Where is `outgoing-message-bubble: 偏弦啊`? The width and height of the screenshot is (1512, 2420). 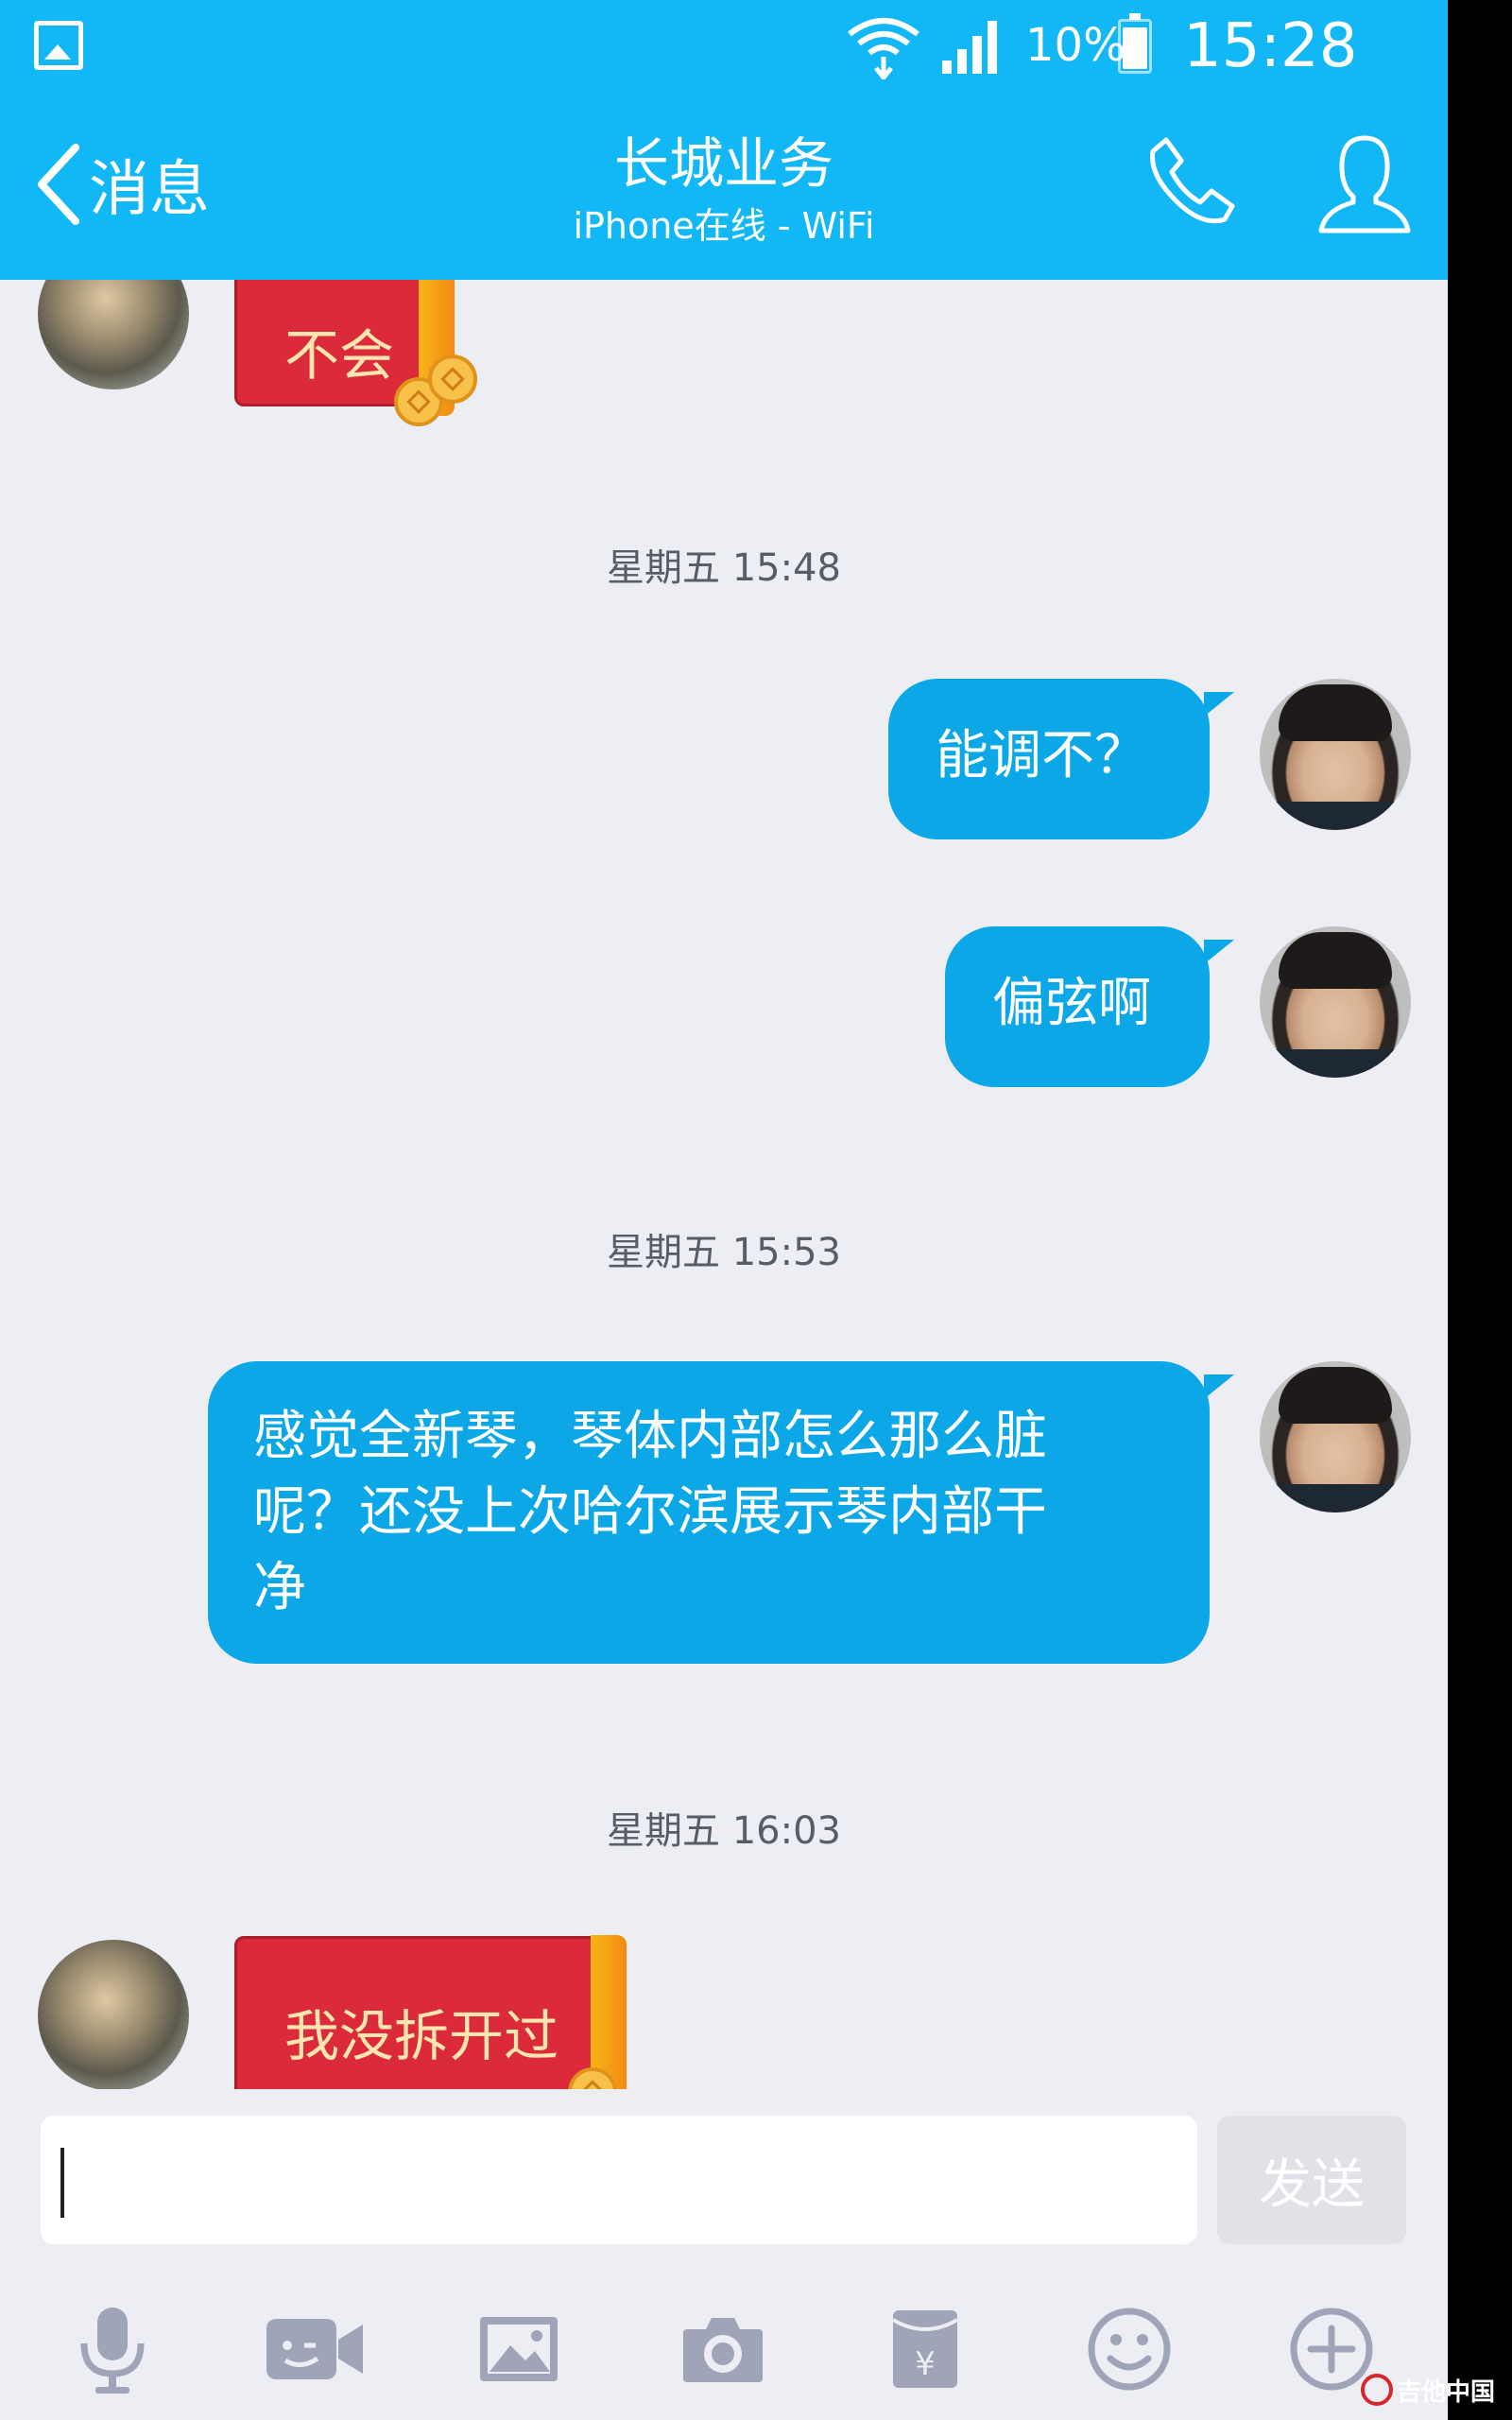
outgoing-message-bubble: 偏弦啊 is located at coordinates (1089, 1006).